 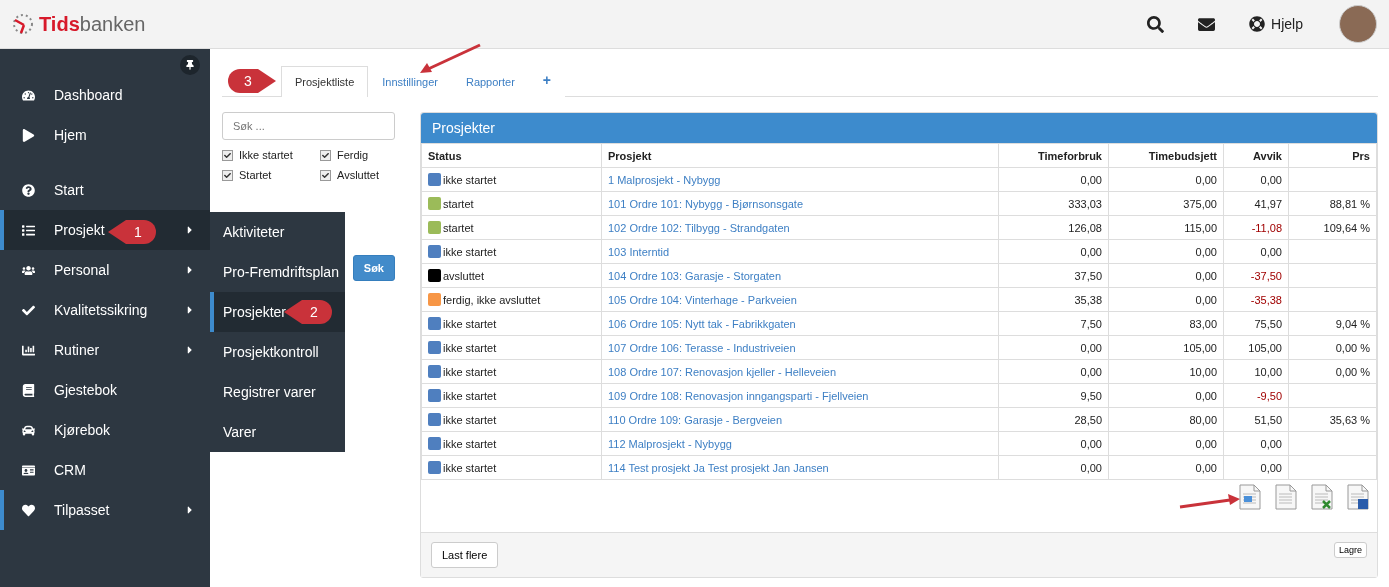 What do you see at coordinates (1166, 347) in the screenshot?
I see `table-cell: 105,00` at bounding box center [1166, 347].